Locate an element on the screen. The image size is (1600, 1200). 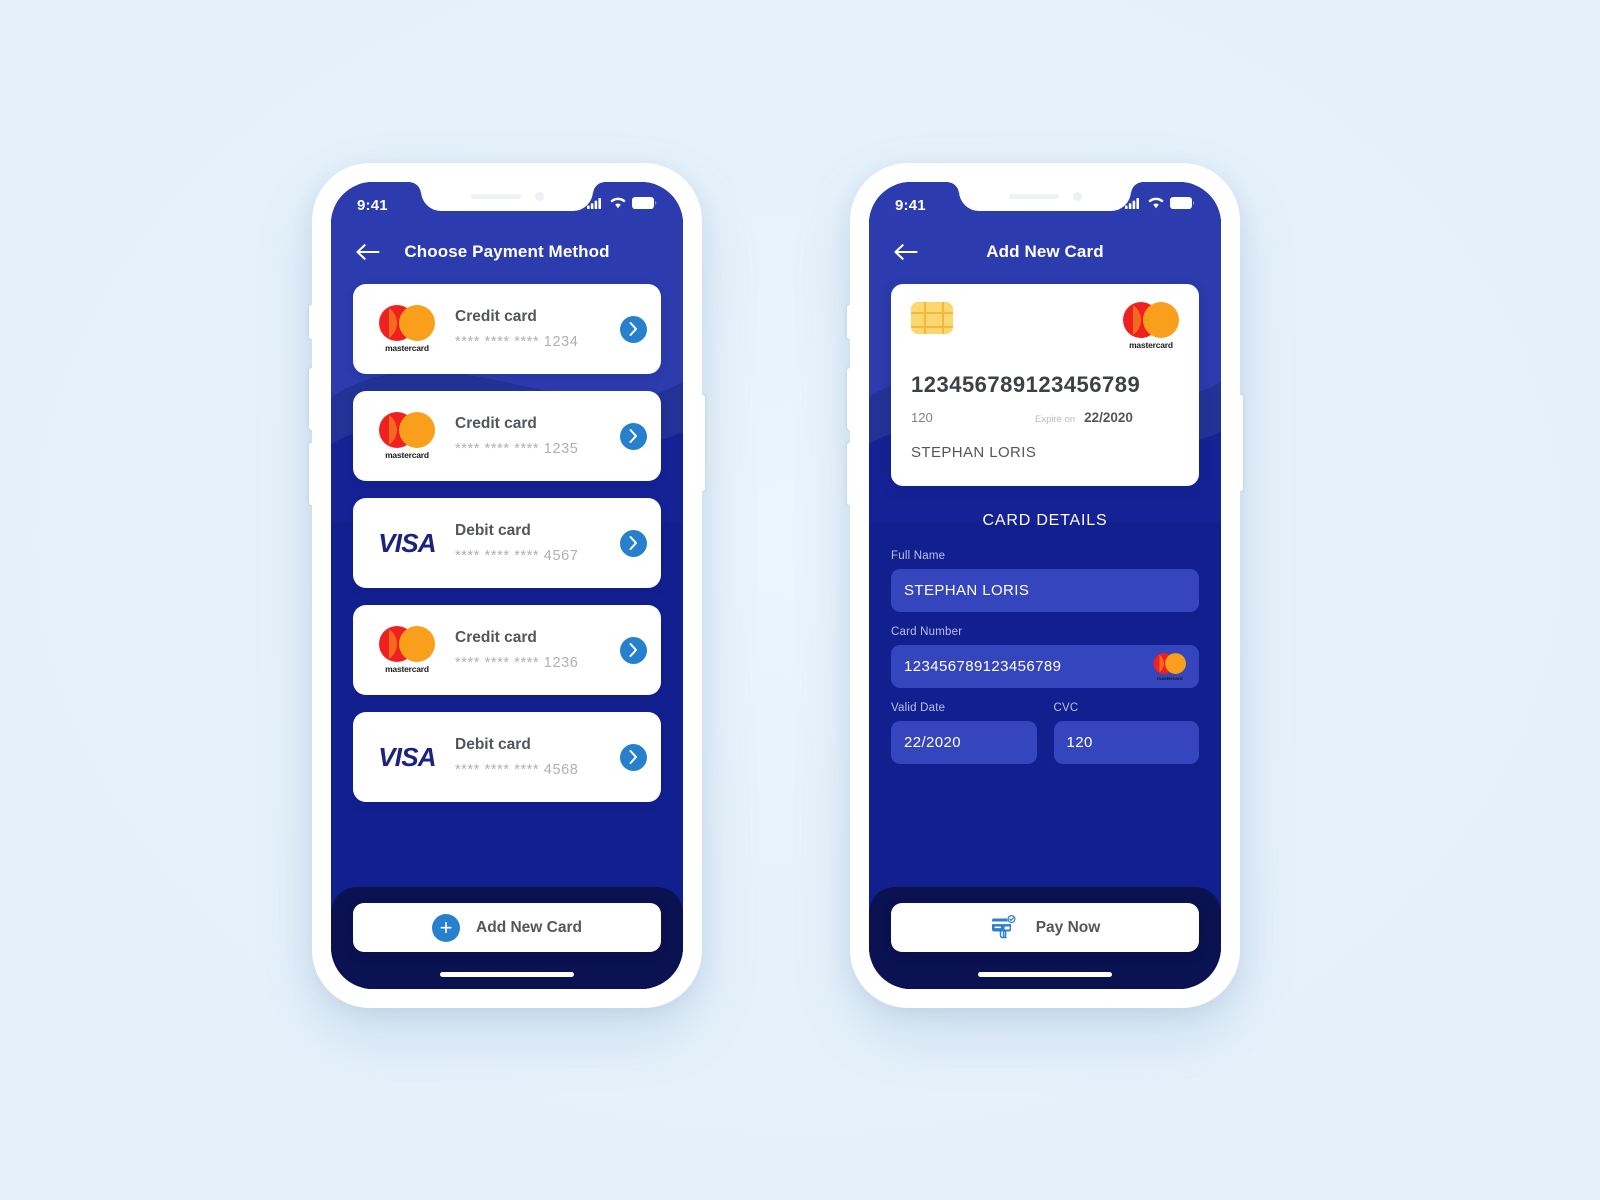
list-item: VISA Debit card **** **** **** 4567 is located at coordinates (507, 543).